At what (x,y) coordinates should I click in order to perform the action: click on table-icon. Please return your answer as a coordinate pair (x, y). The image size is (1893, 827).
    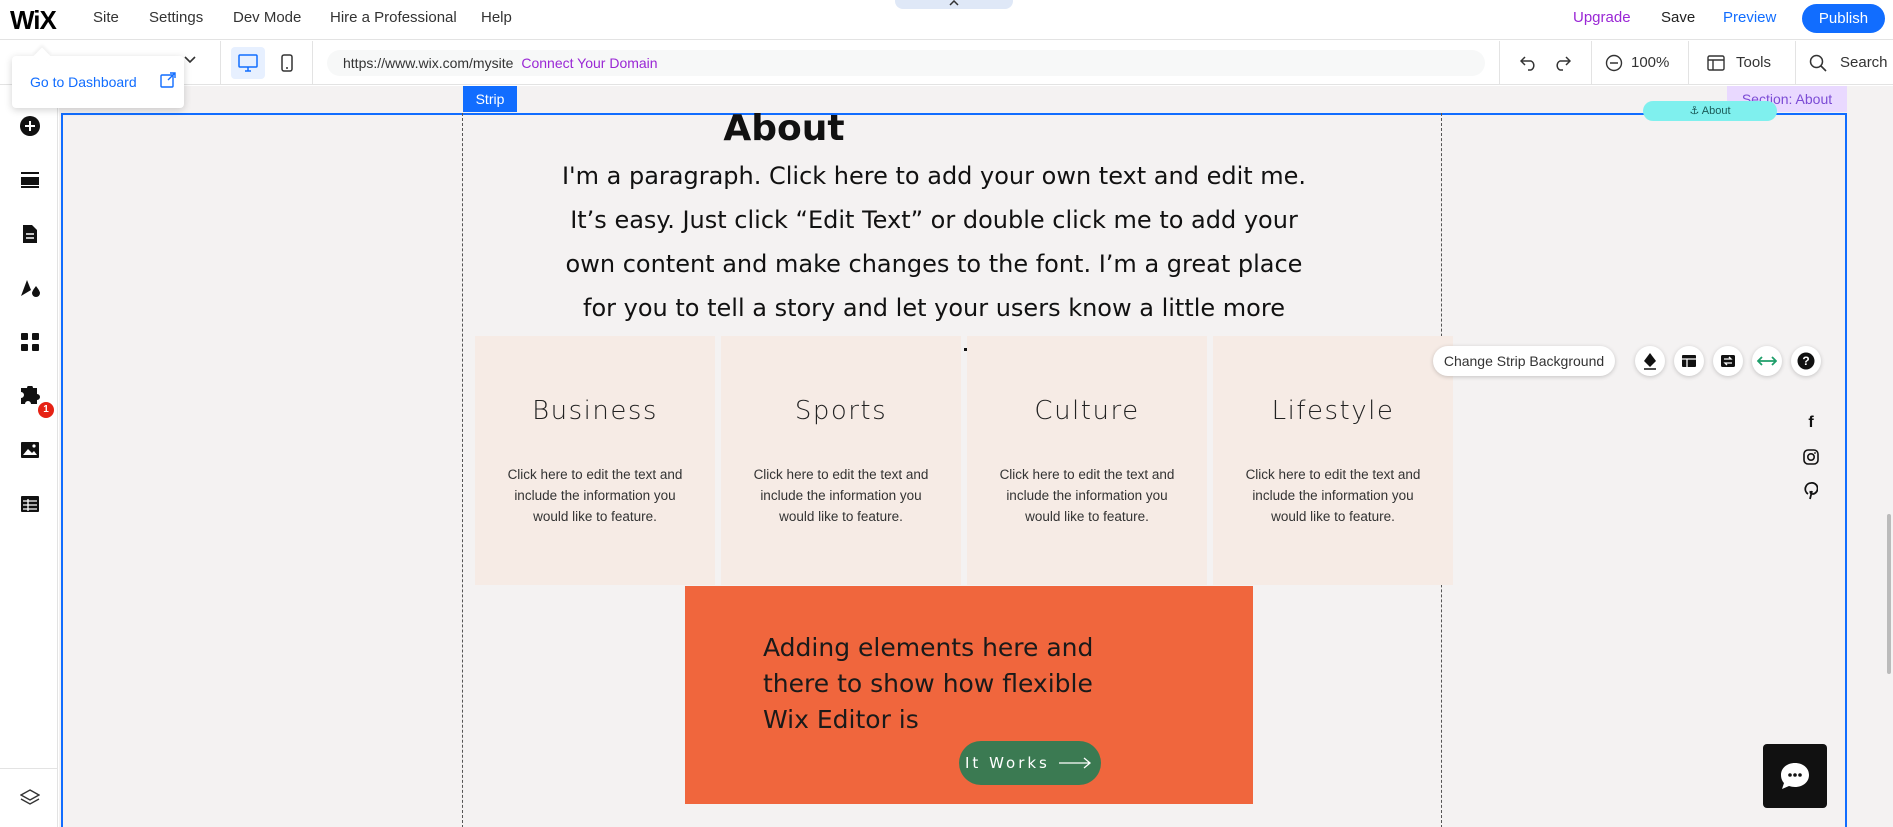
    Looking at the image, I should click on (30, 504).